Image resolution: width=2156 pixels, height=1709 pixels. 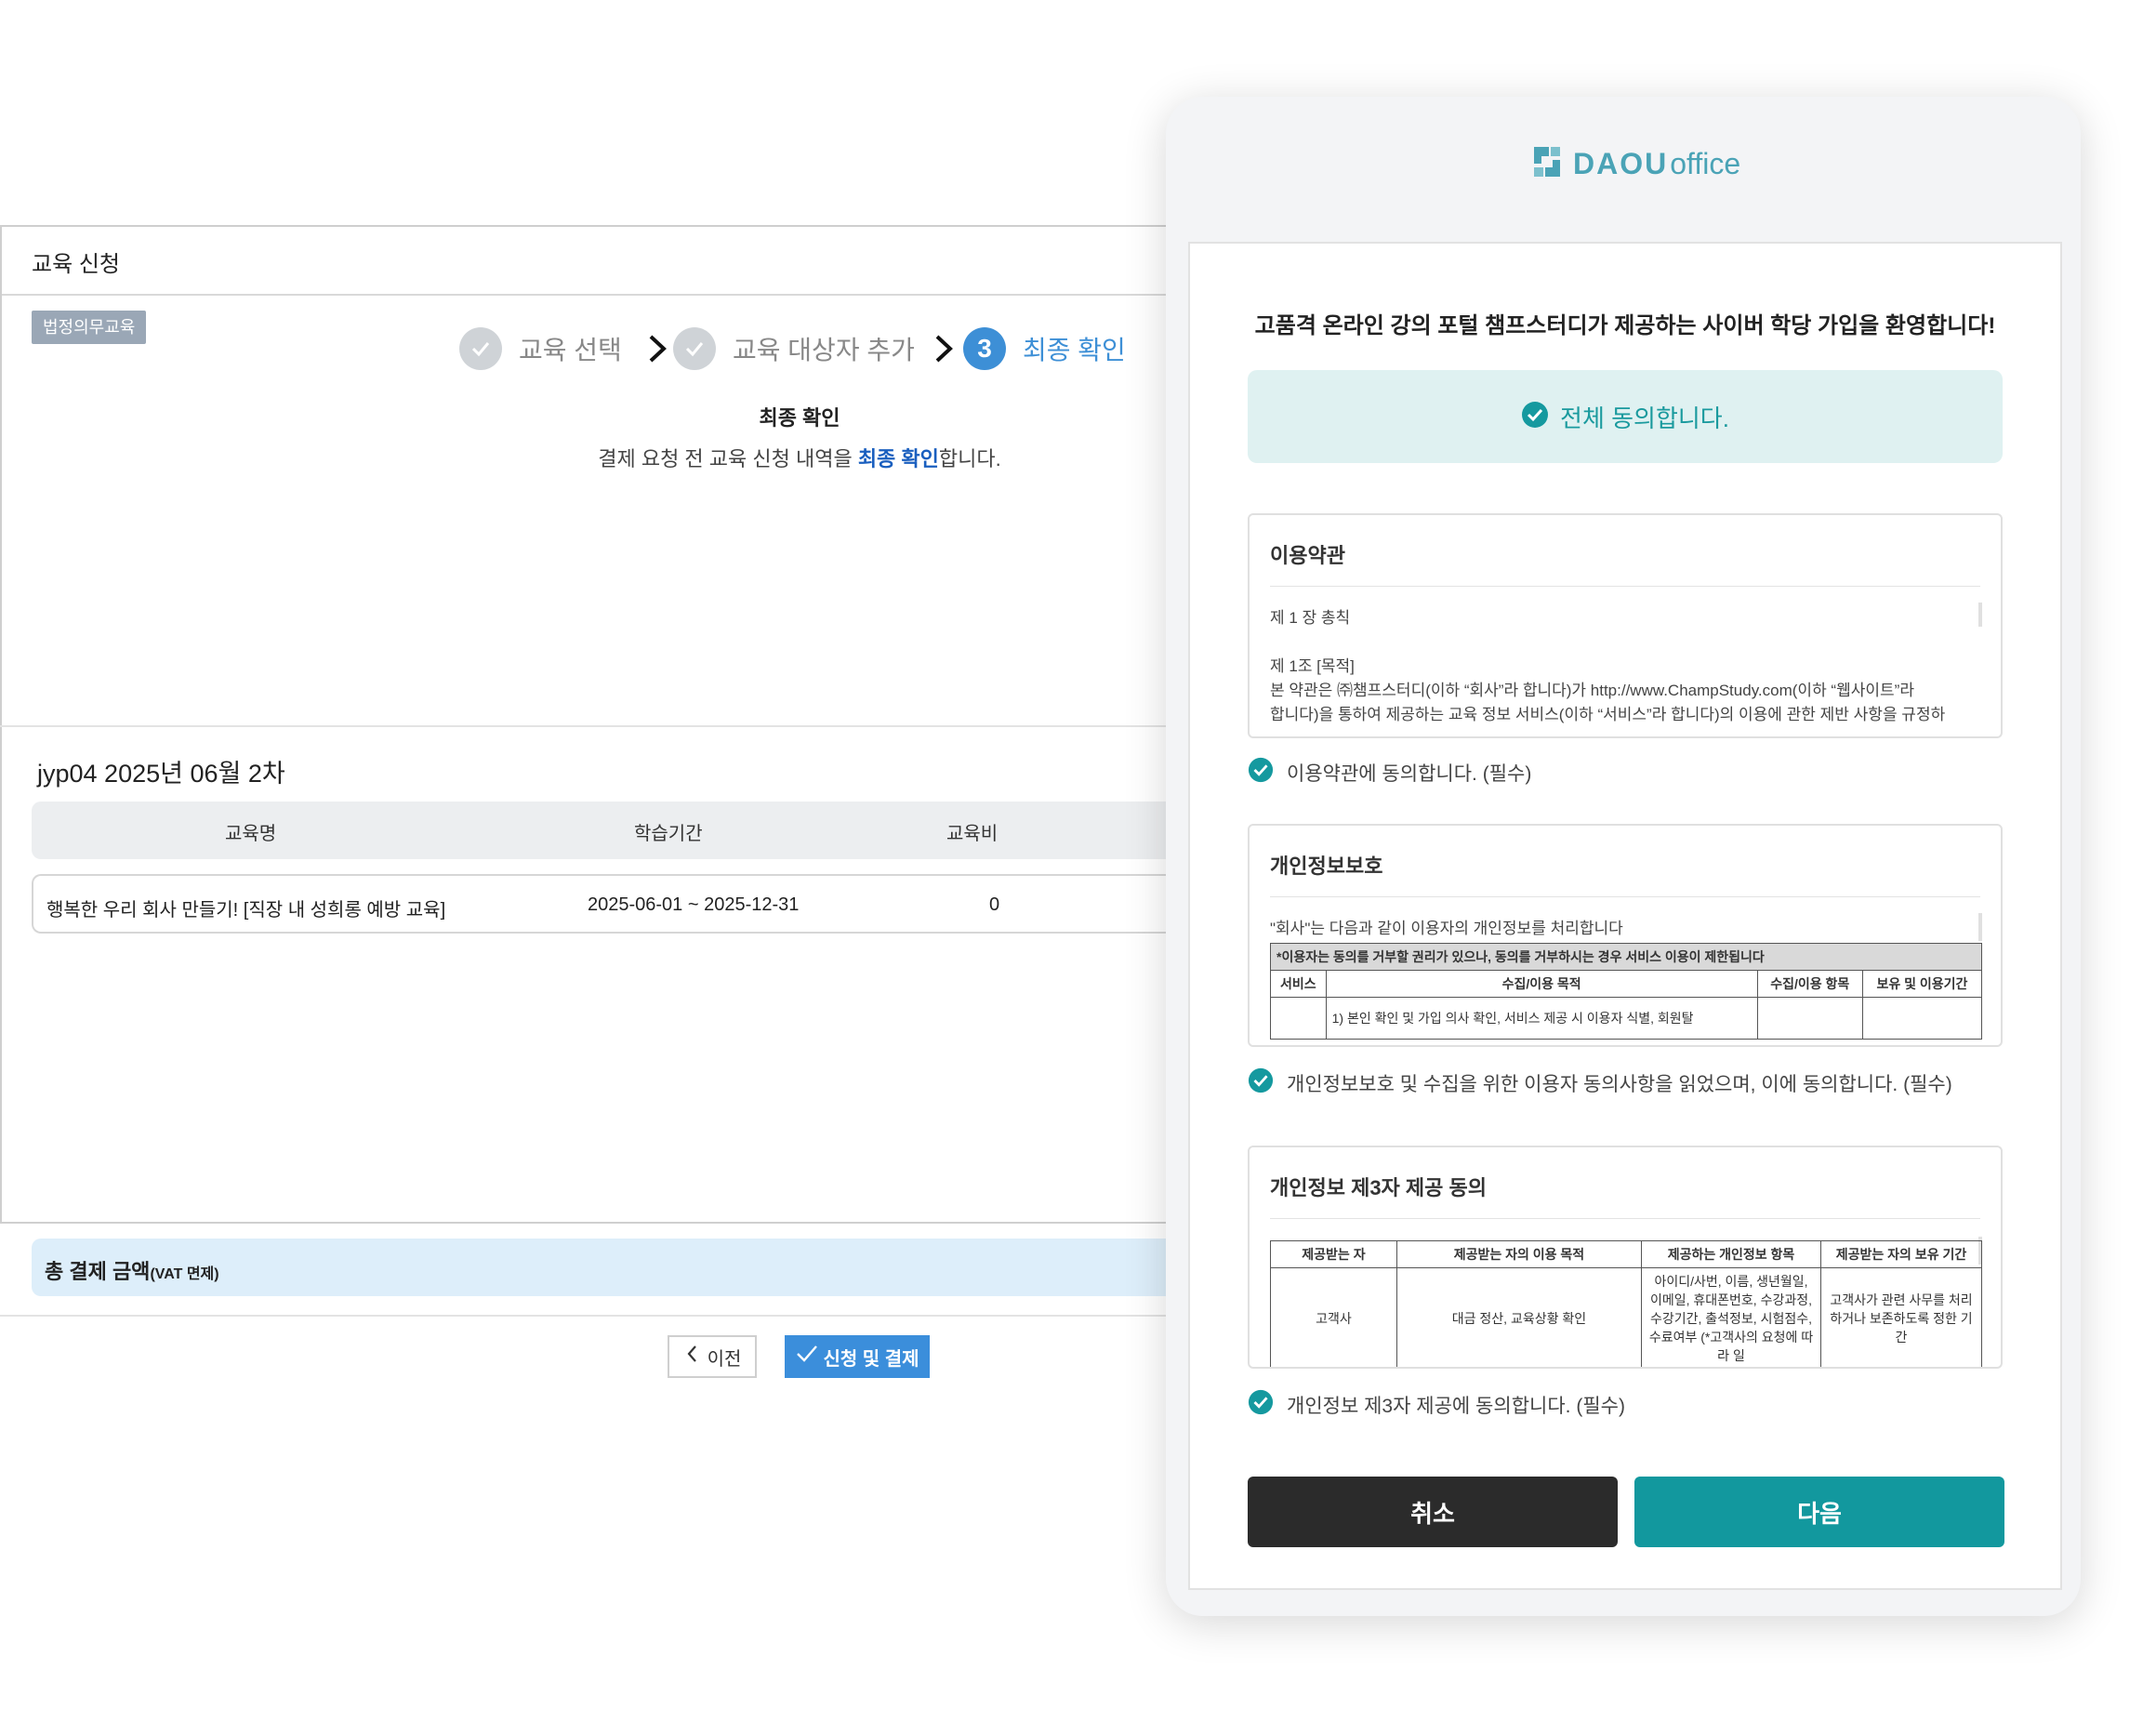 I want to click on privacy-intro: "회사"는 다음과 같이 이용자의 개인정보를 처리합니다, so click(x=1446, y=928).